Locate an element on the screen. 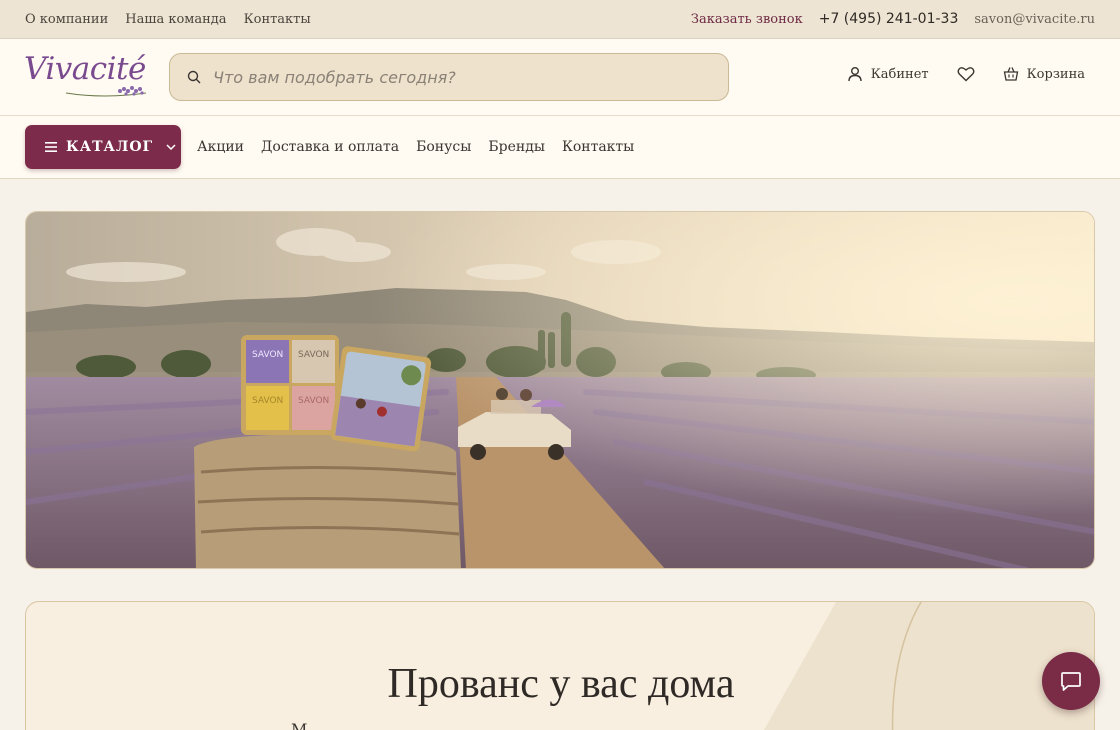 This screenshot has width=1120, height=730. nav-link-delivery: Доставка и оплата is located at coordinates (330, 147).